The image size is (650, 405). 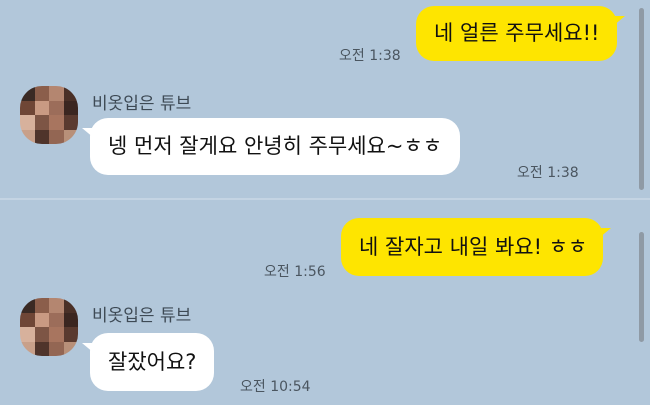 What do you see at coordinates (476, 247) in the screenshot?
I see `outgoing-message-bubble: 네 잘자고 내일 봐요! ㅎㅎ` at bounding box center [476, 247].